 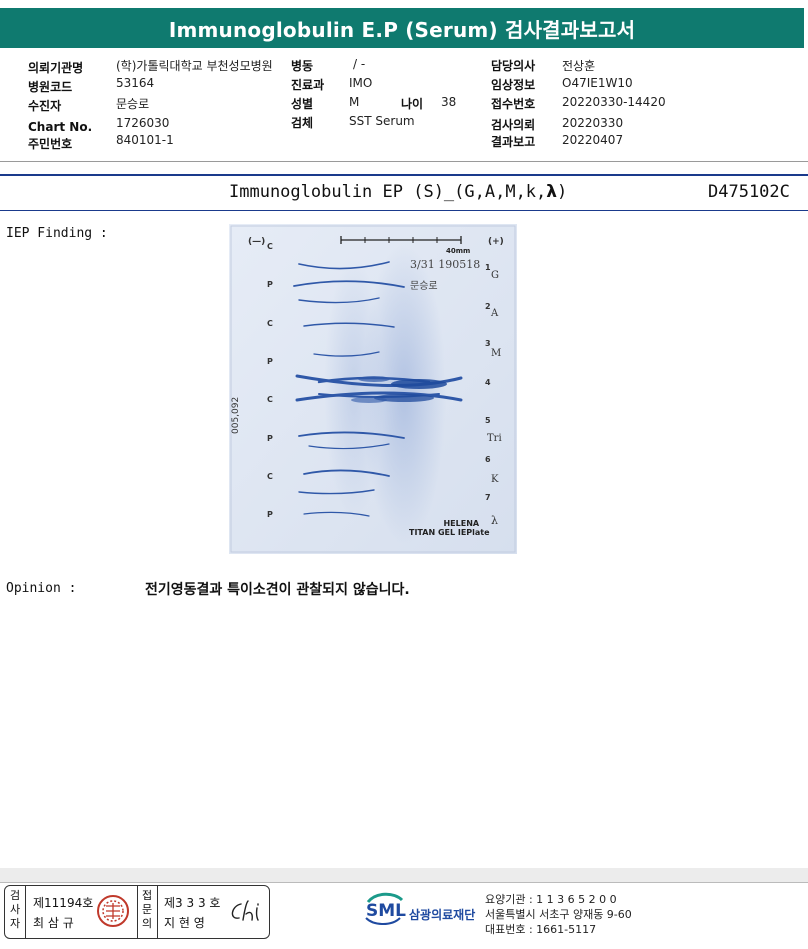 I want to click on gel-brand: HELENA TITAN GEL IEPlate, so click(x=449, y=528).